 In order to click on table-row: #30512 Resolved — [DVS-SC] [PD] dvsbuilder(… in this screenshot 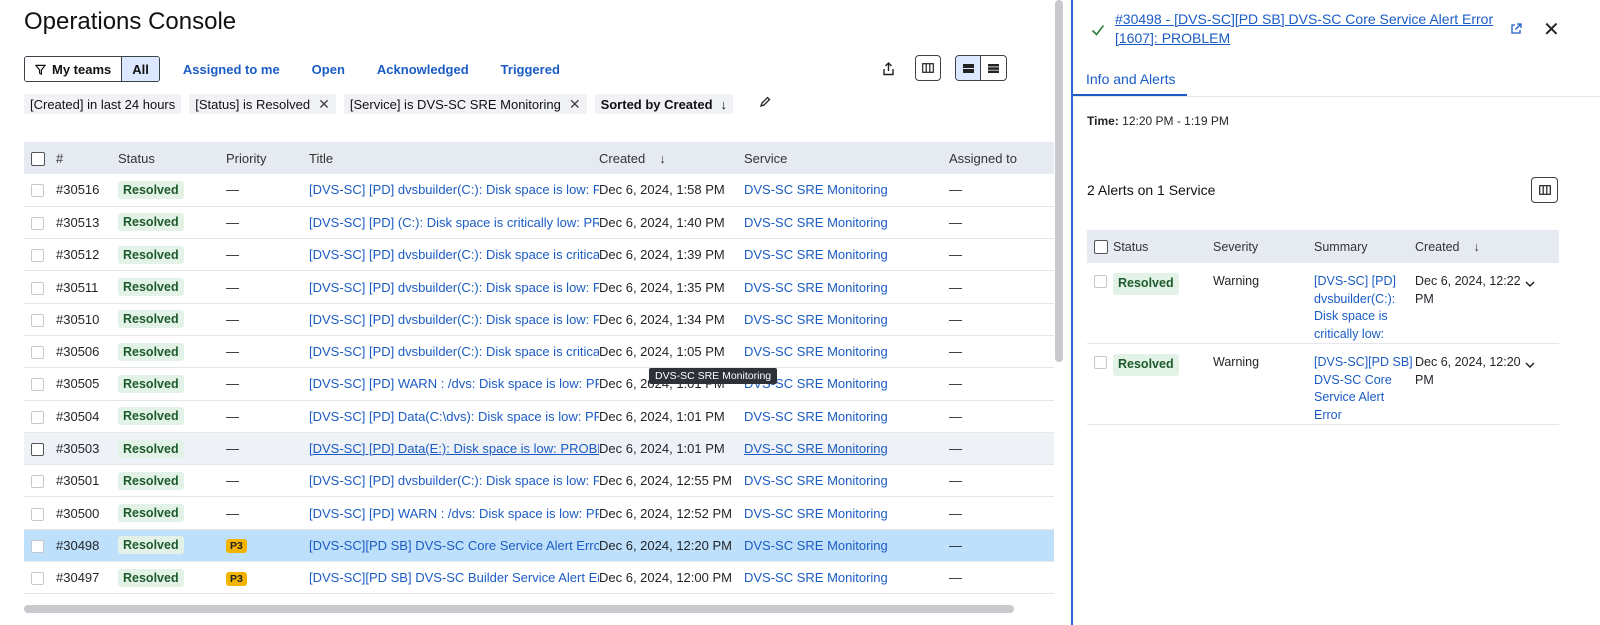, I will do `click(539, 255)`.